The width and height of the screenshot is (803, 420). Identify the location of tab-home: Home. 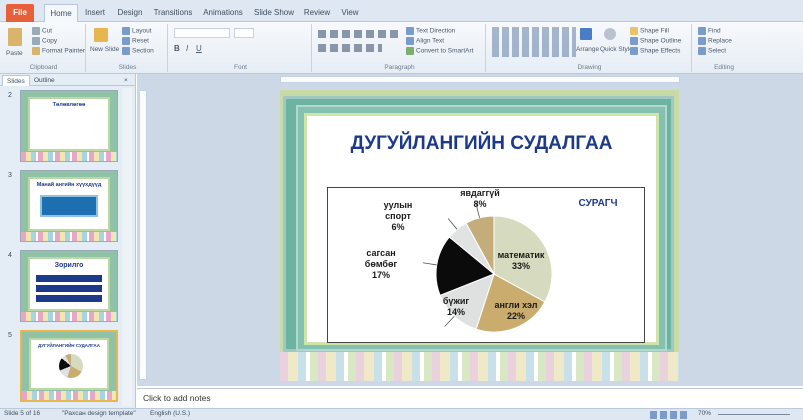
(61, 13).